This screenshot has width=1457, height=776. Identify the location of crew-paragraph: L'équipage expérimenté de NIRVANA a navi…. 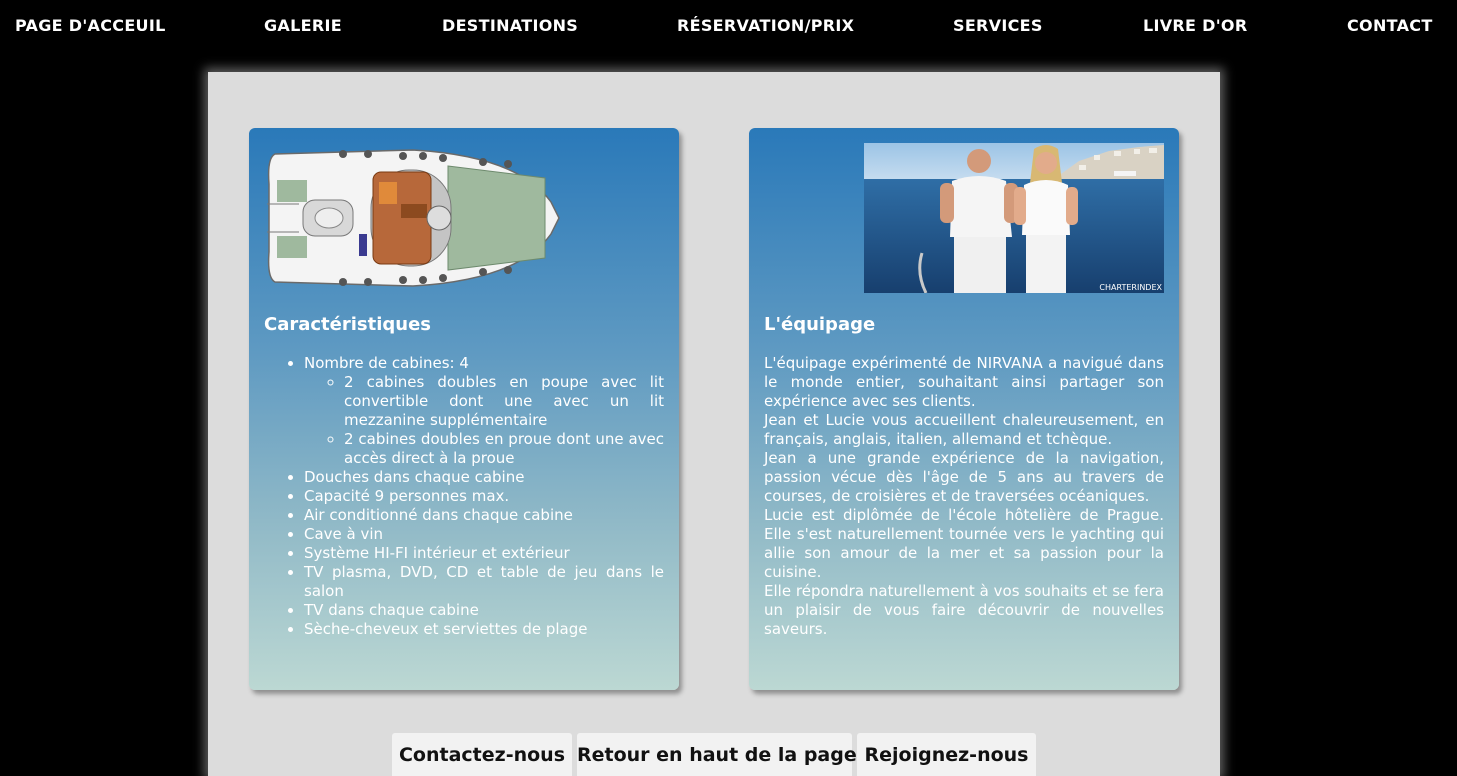
(964, 382).